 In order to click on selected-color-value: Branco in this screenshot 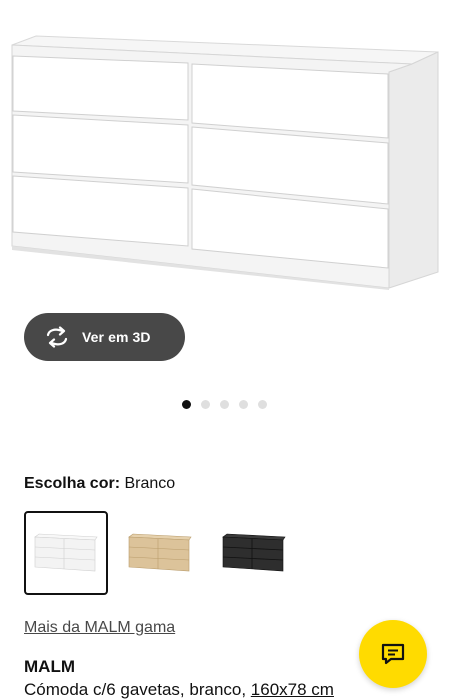, I will do `click(150, 483)`.